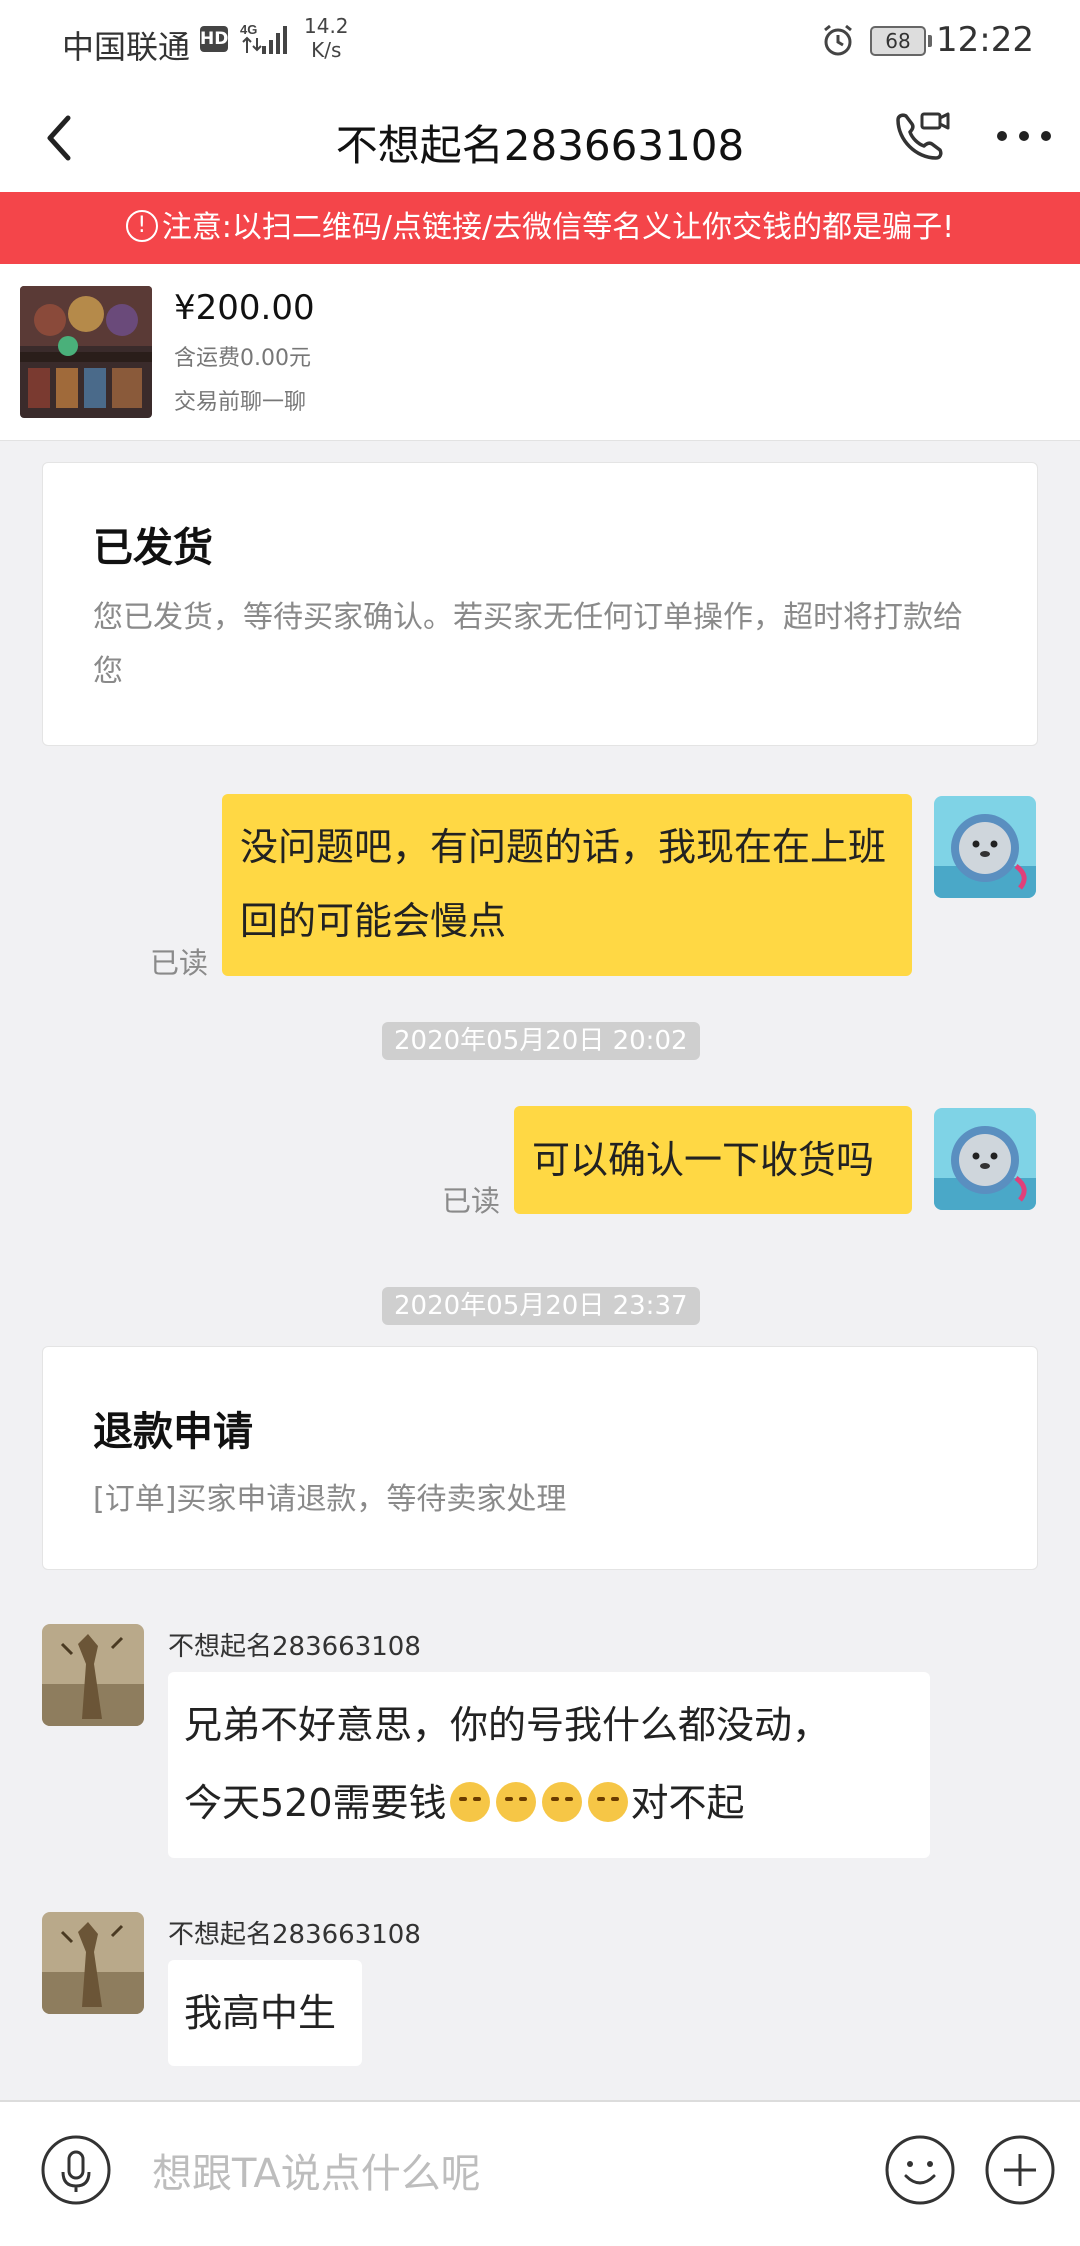  I want to click on contact-message-bubble: 兄弟不好意思，你的号我什么都没动， 今天520需要钱 对不起, so click(549, 1765).